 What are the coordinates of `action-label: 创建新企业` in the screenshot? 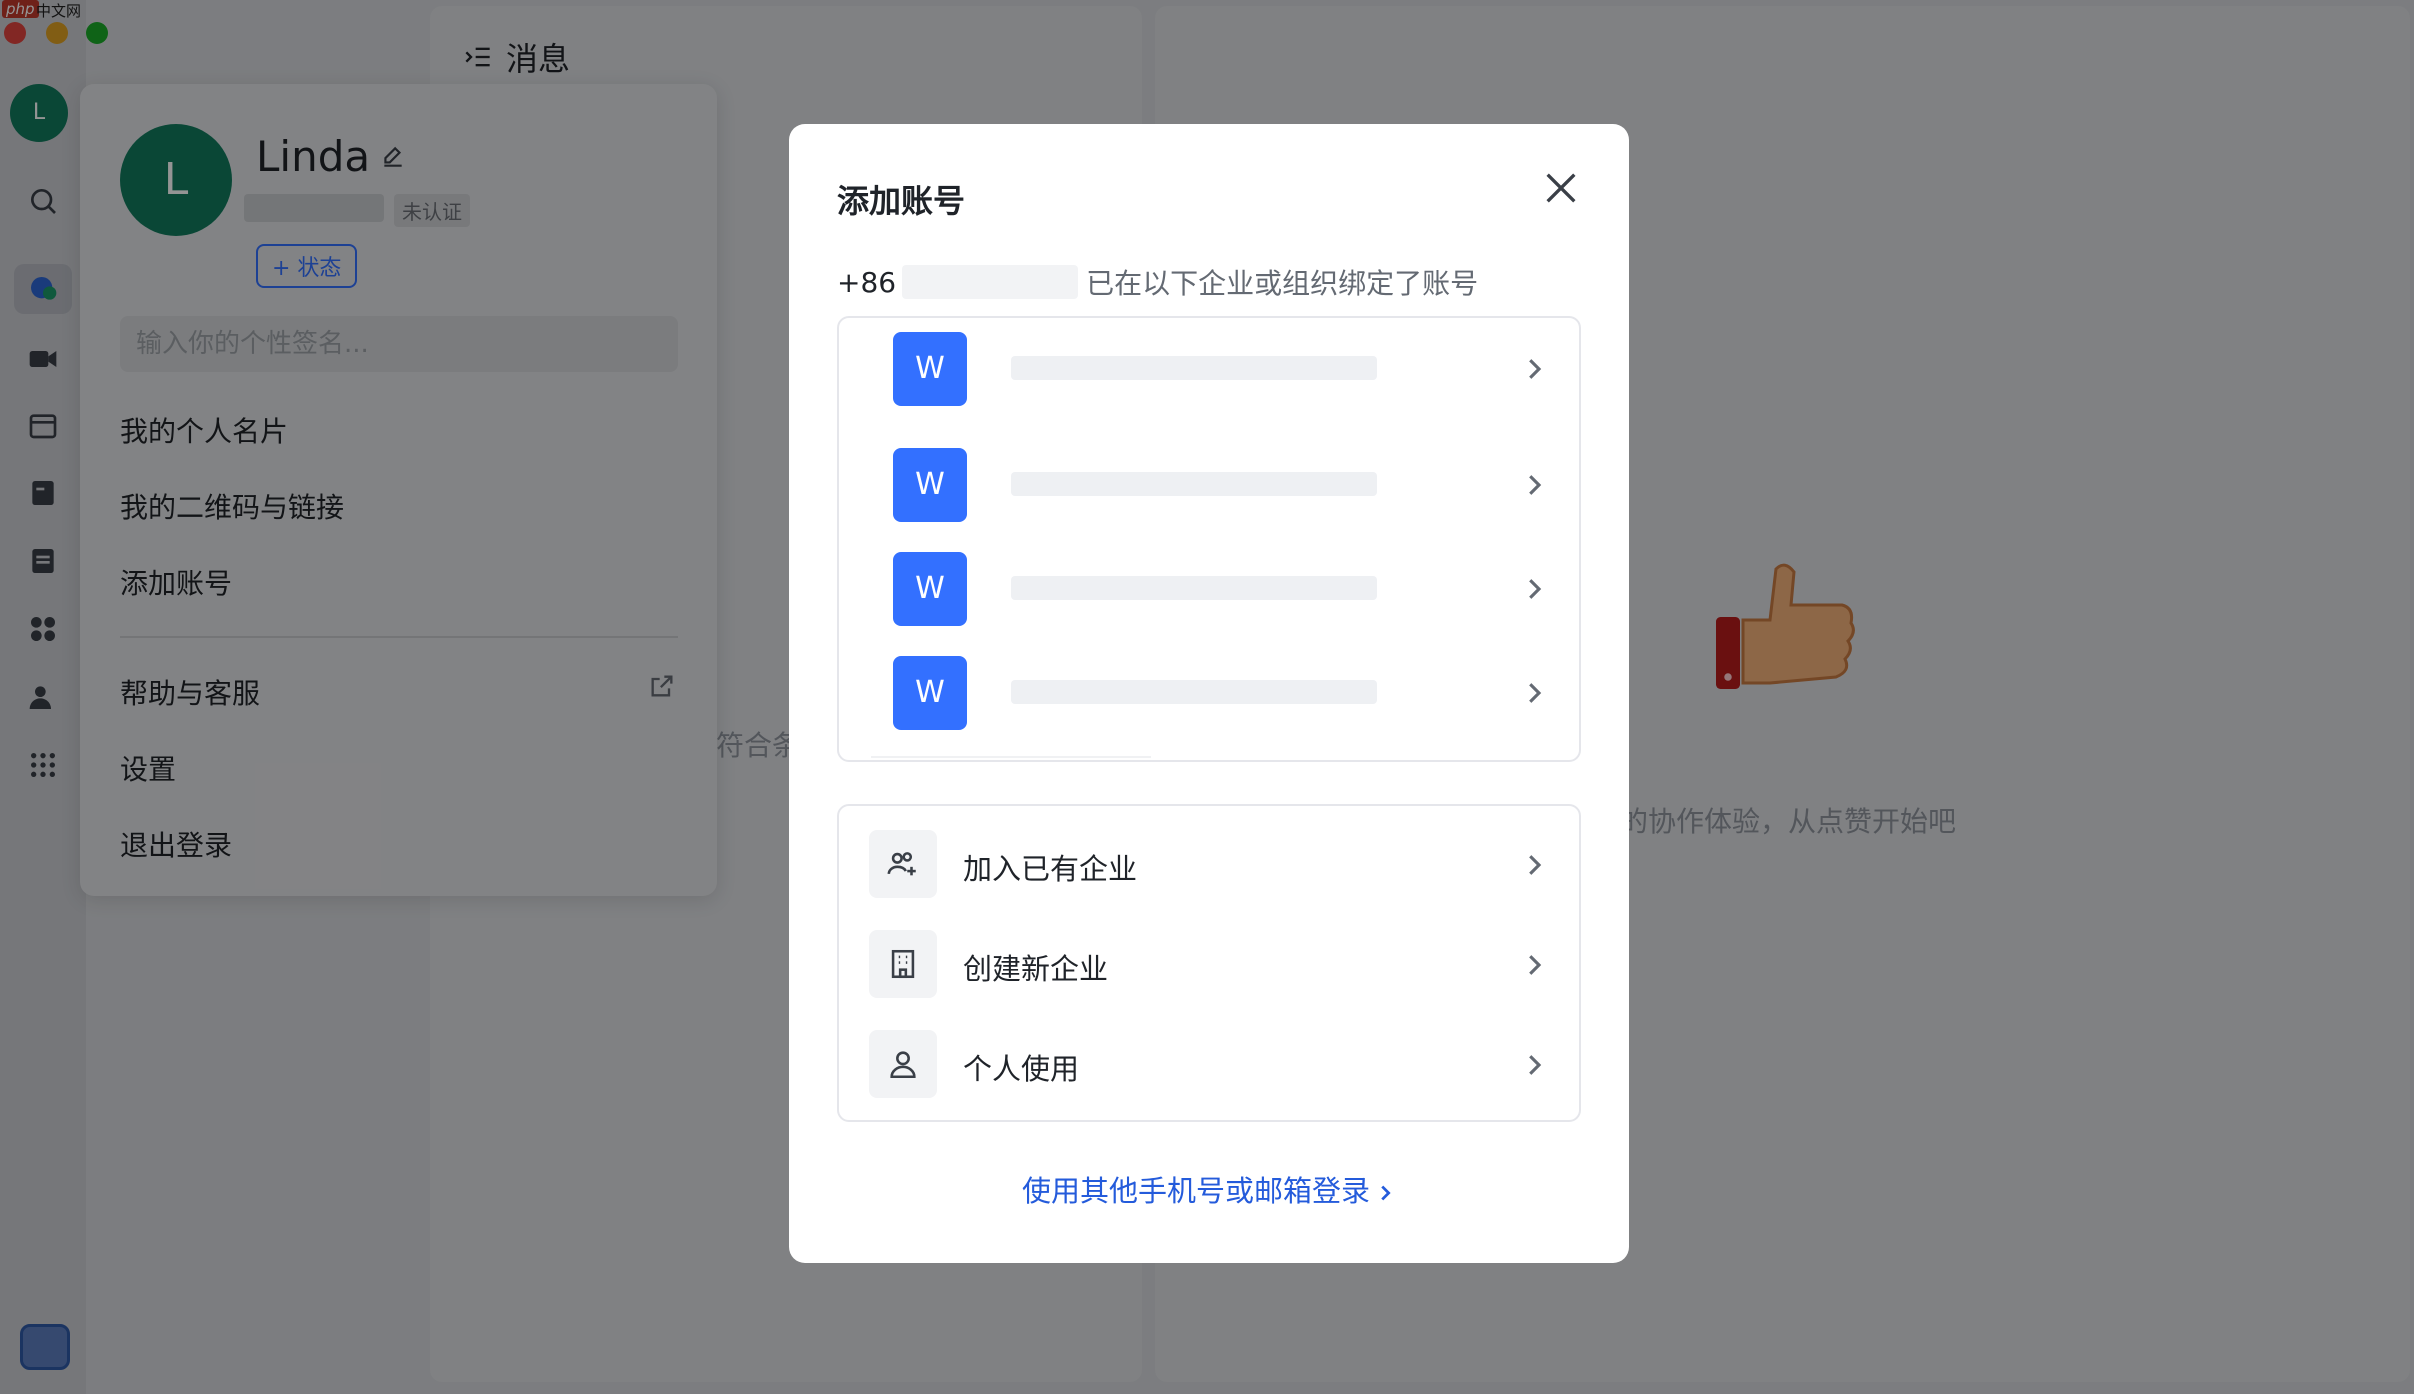 It's located at (1036, 969).